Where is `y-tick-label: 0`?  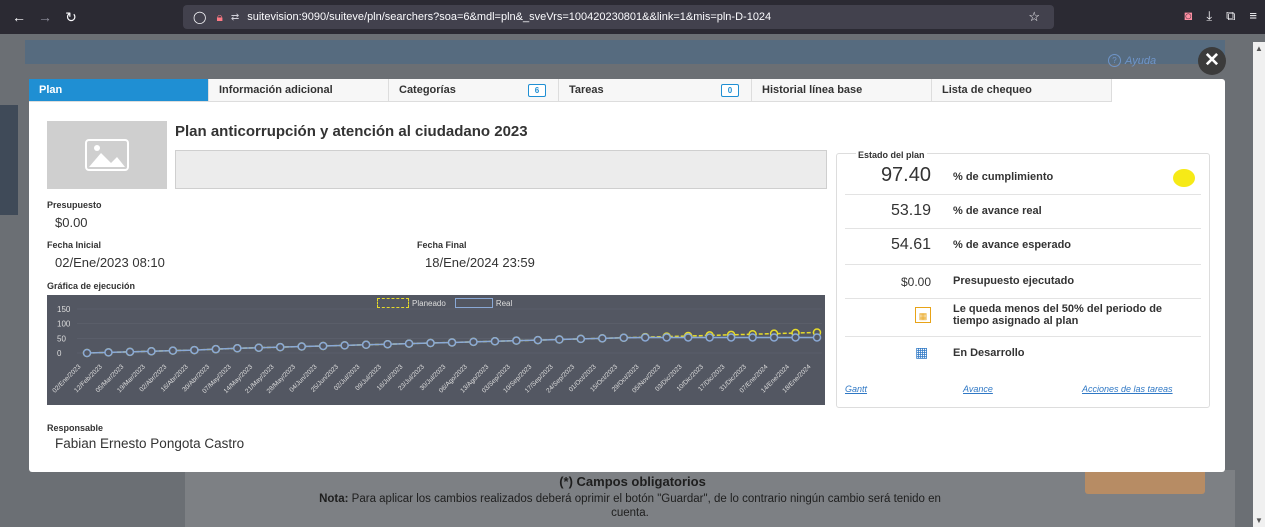
y-tick-label: 0 is located at coordinates (59, 353).